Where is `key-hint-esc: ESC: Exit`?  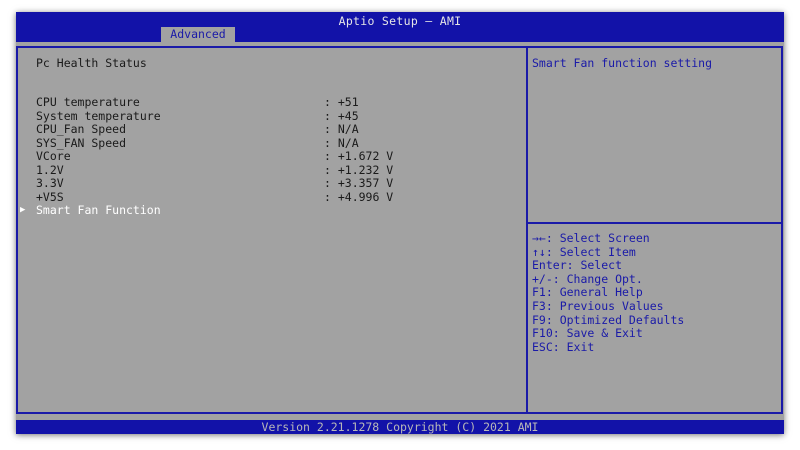
key-hint-esc: ESC: Exit is located at coordinates (563, 346).